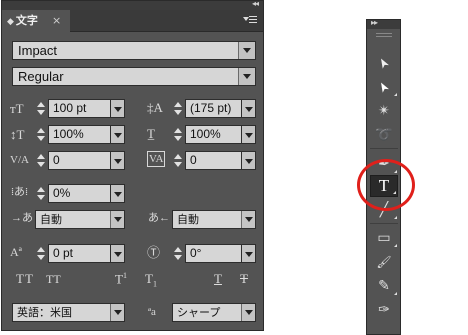 The height and width of the screenshot is (335, 468). I want to click on small-caps-button: TT, so click(53, 279).